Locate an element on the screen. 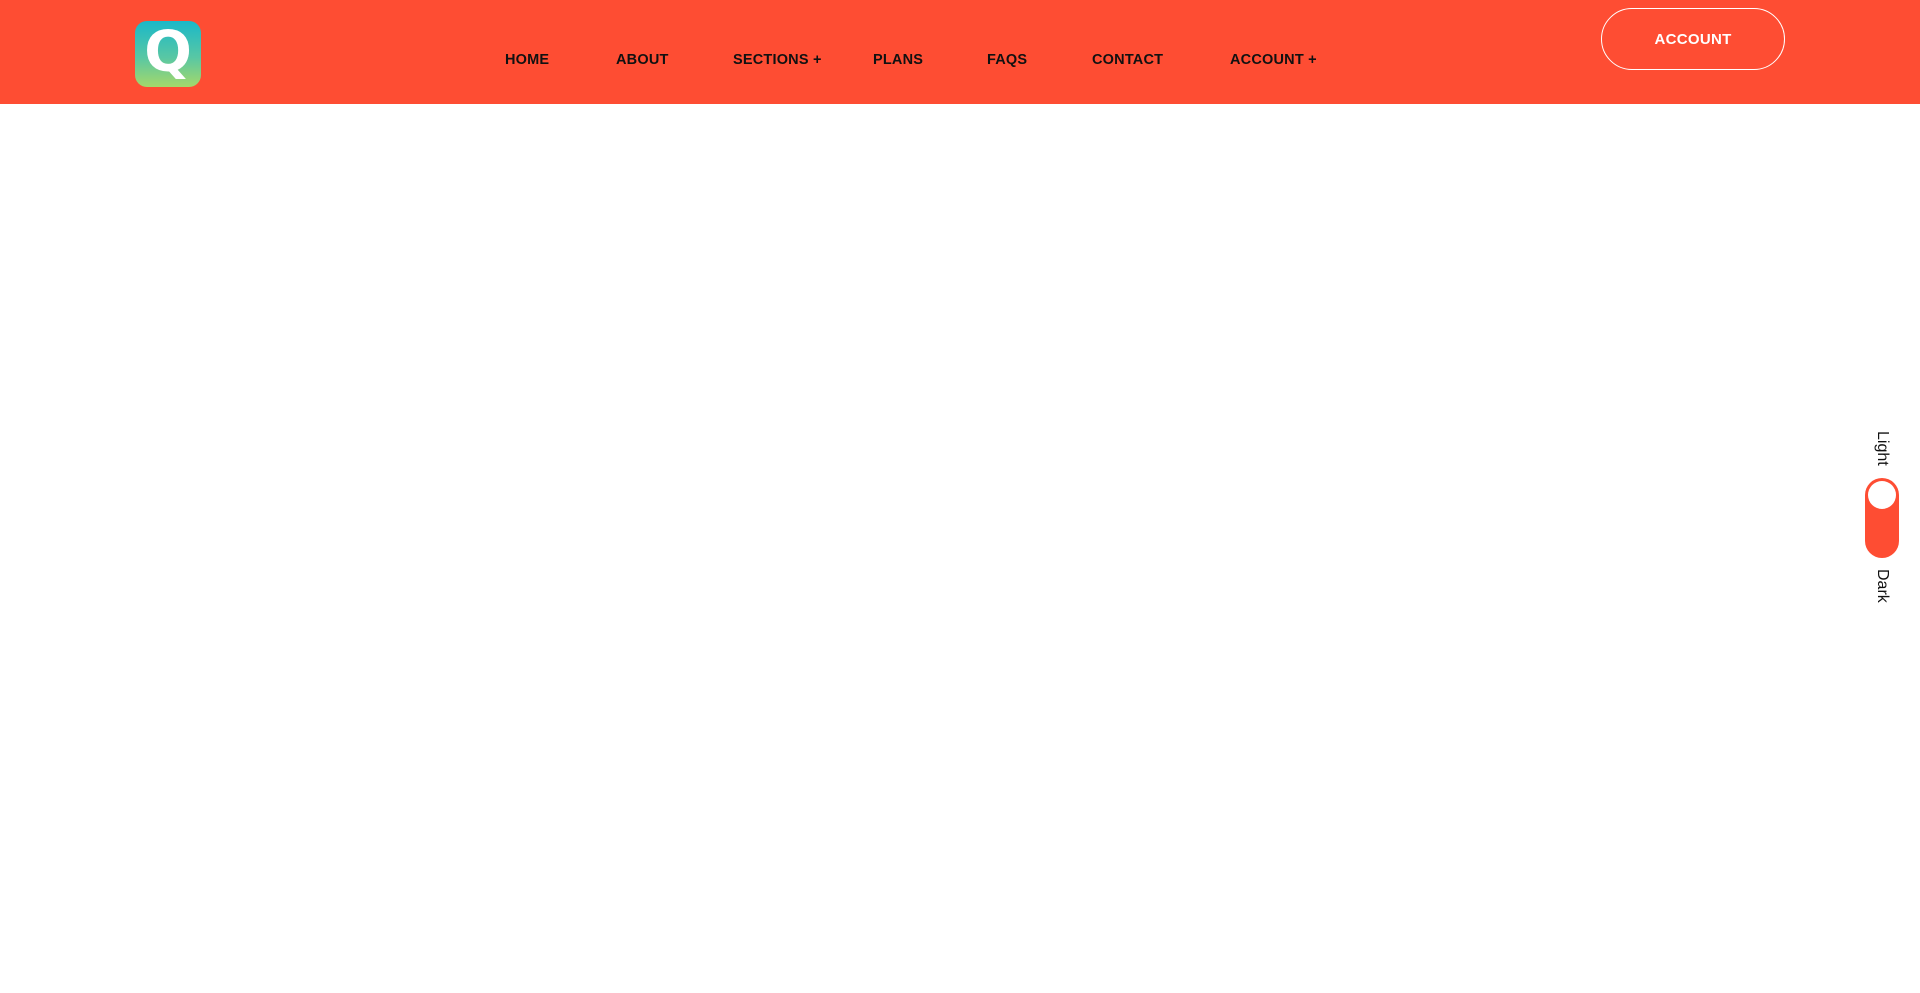 The height and width of the screenshot is (993, 1920). theme-toggle is located at coordinates (1882, 518).